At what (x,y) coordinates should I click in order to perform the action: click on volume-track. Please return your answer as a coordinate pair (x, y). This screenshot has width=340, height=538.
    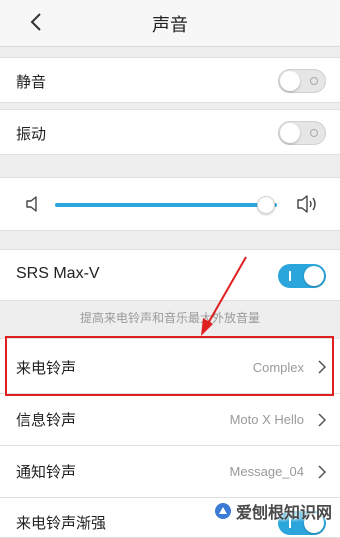
    Looking at the image, I should click on (166, 205).